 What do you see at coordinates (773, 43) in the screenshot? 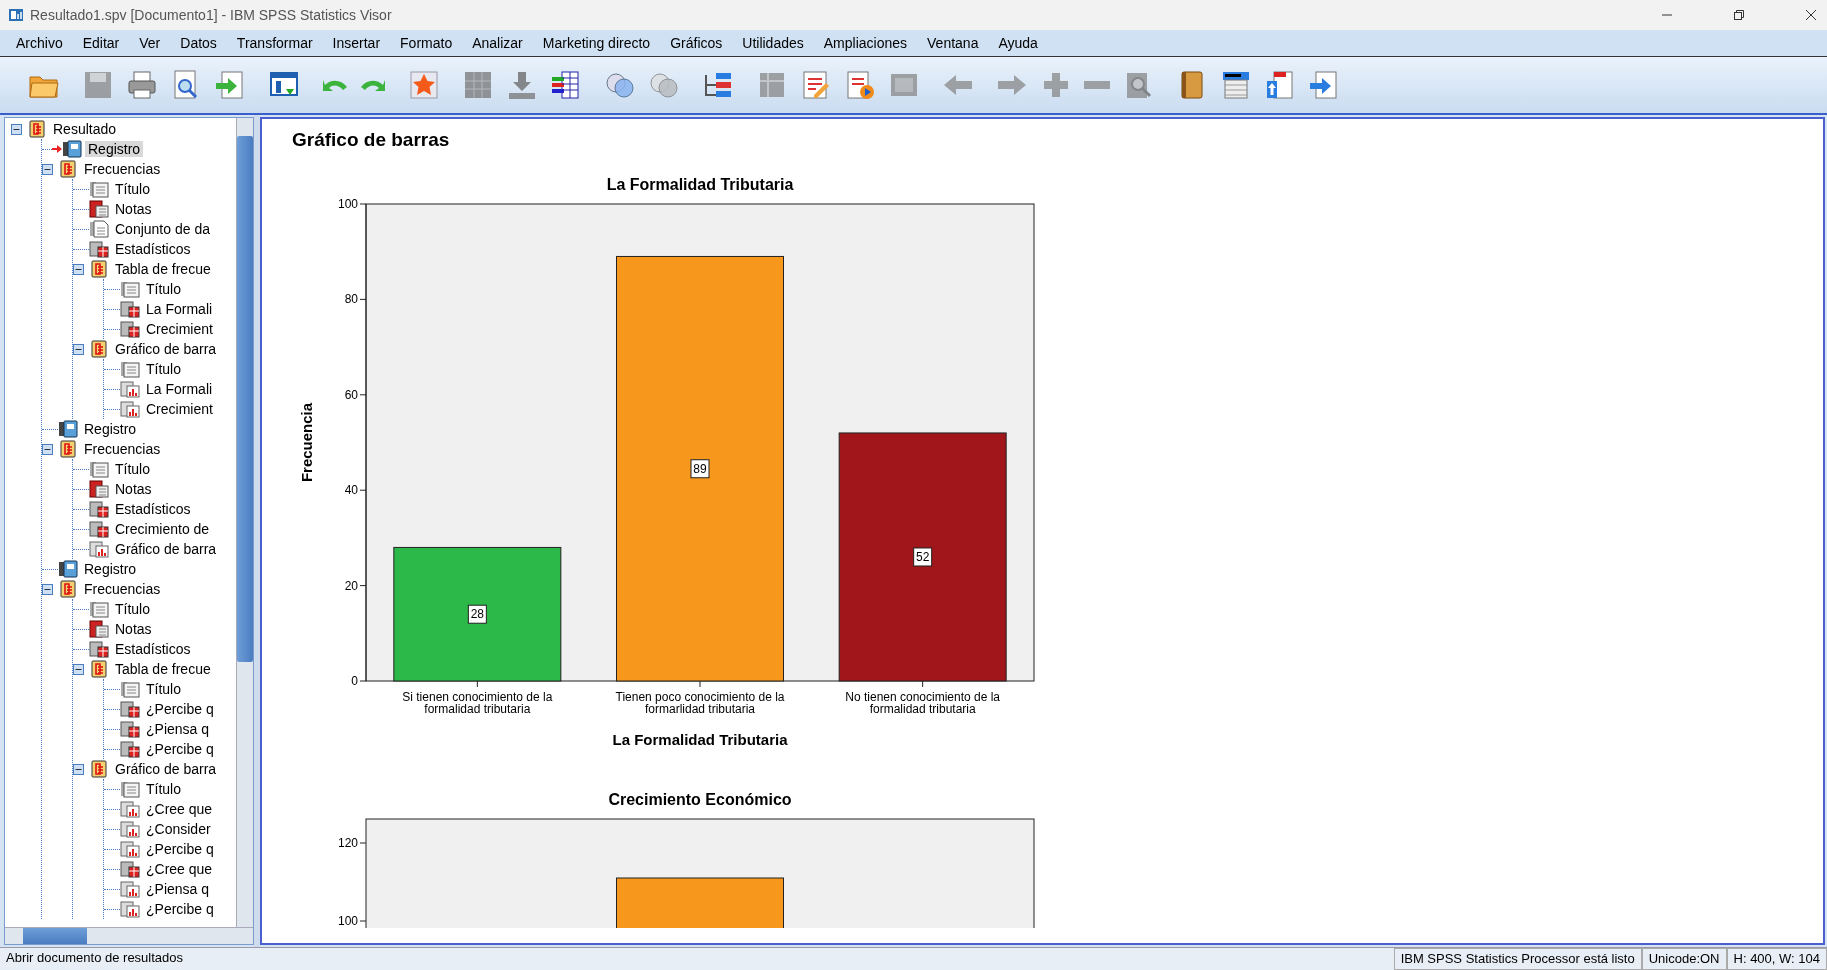
I see `menu-item: Utilidades` at bounding box center [773, 43].